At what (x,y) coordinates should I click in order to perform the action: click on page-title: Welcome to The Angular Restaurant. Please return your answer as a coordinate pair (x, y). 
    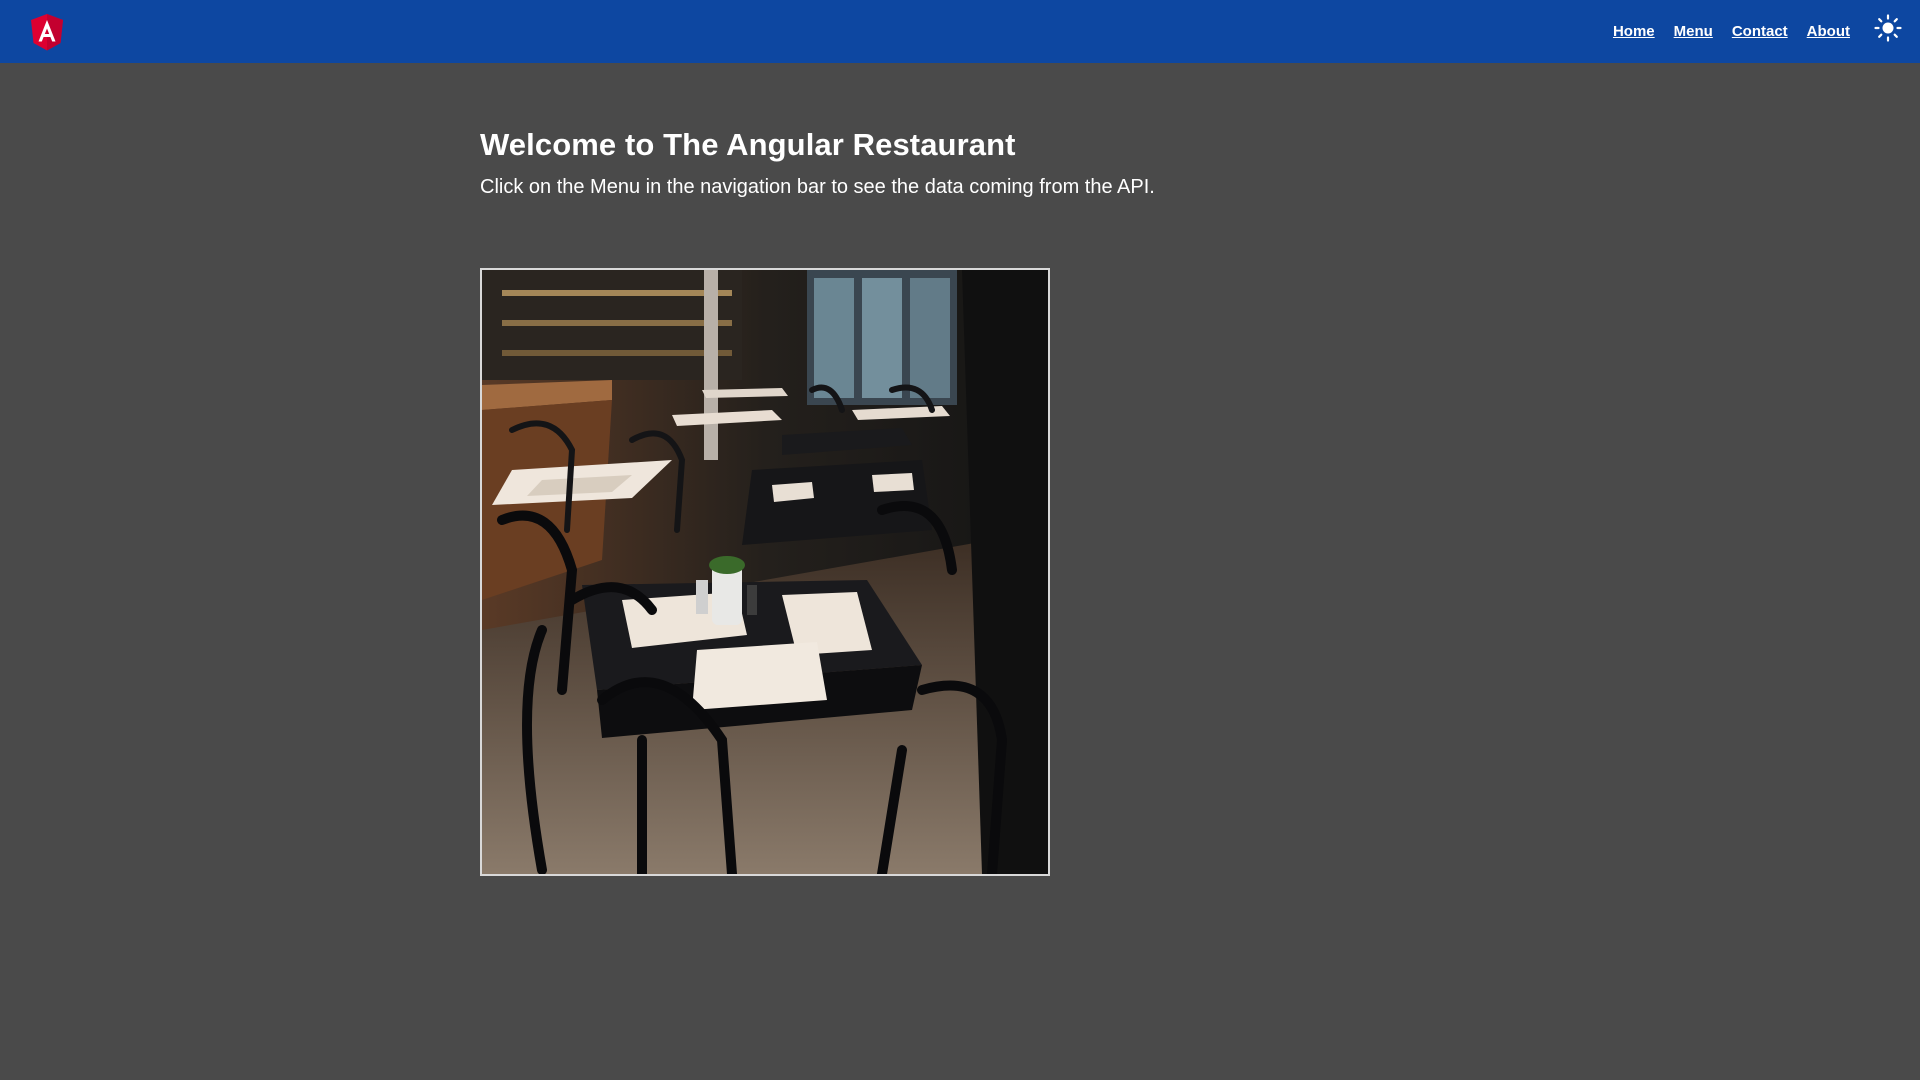
    Looking at the image, I should click on (748, 144).